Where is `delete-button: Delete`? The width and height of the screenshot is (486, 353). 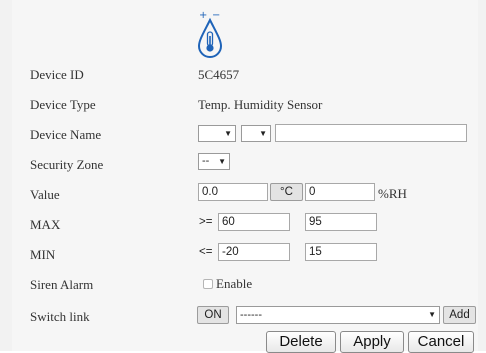 delete-button: Delete is located at coordinates (301, 342).